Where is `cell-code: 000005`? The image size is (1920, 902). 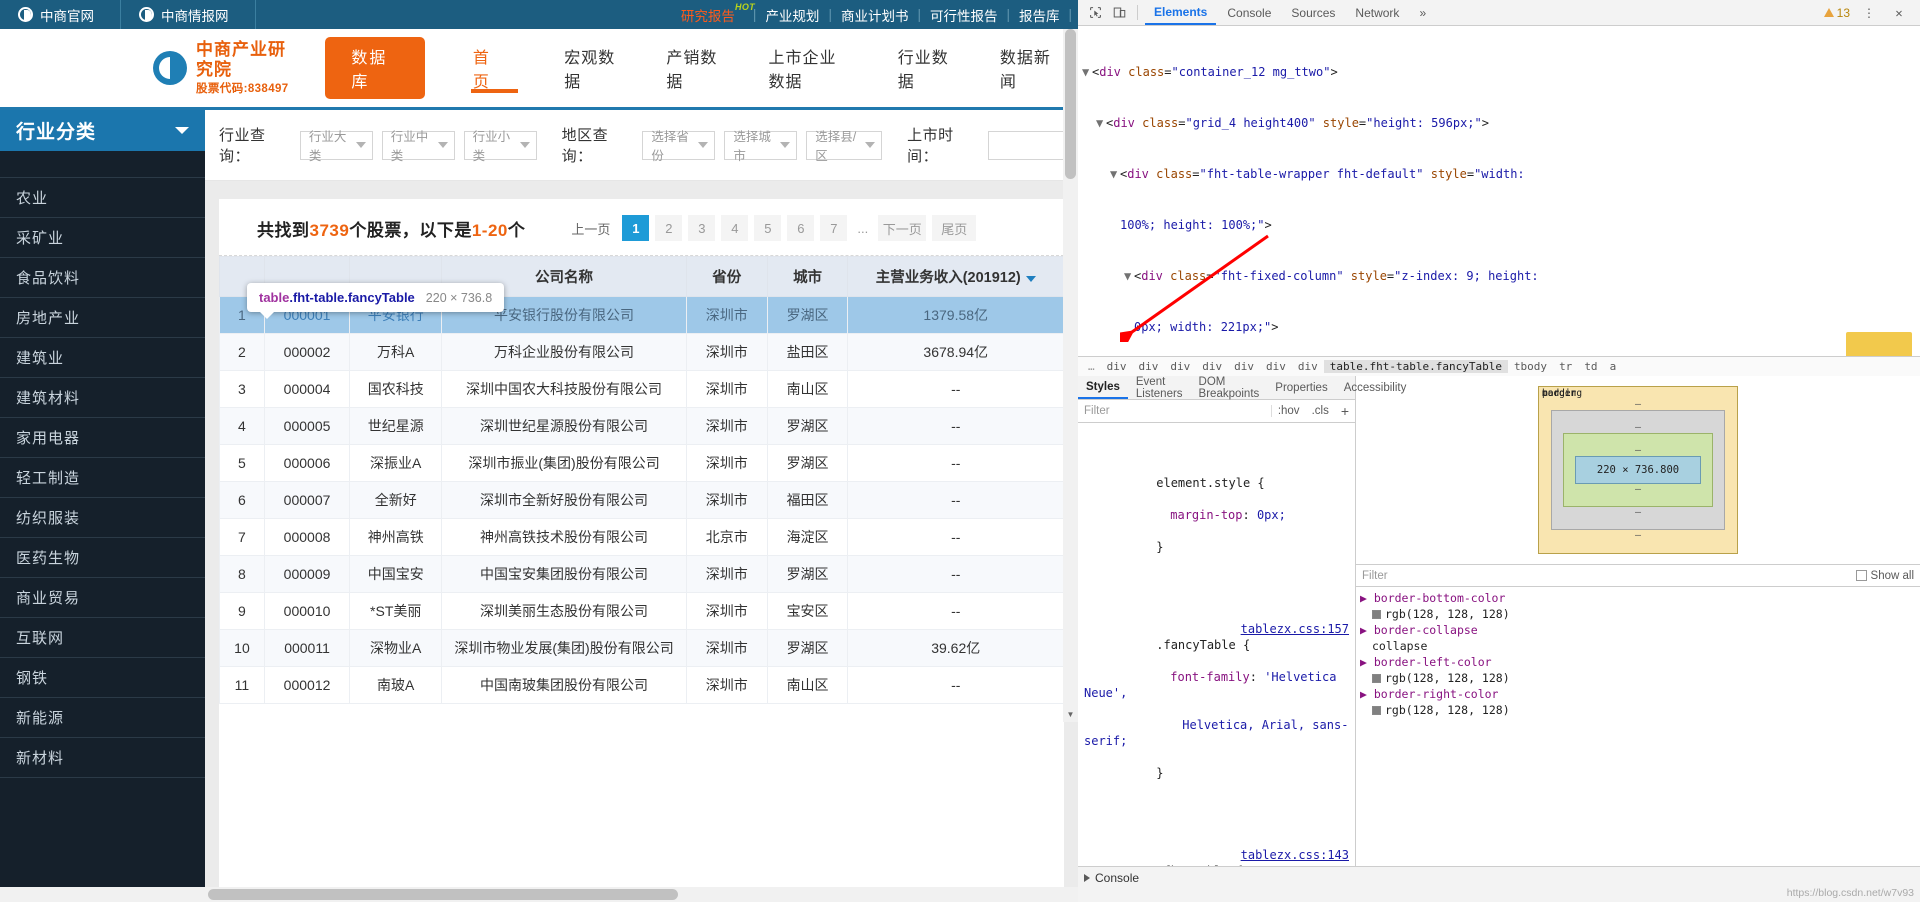 cell-code: 000005 is located at coordinates (307, 426).